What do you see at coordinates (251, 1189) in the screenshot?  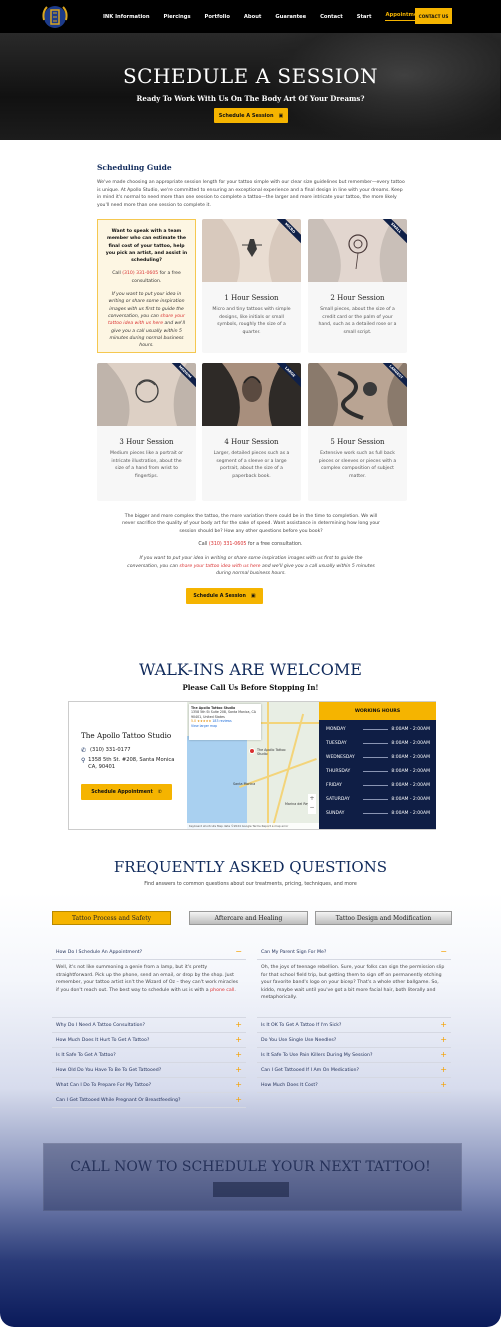 I see `cta-button` at bounding box center [251, 1189].